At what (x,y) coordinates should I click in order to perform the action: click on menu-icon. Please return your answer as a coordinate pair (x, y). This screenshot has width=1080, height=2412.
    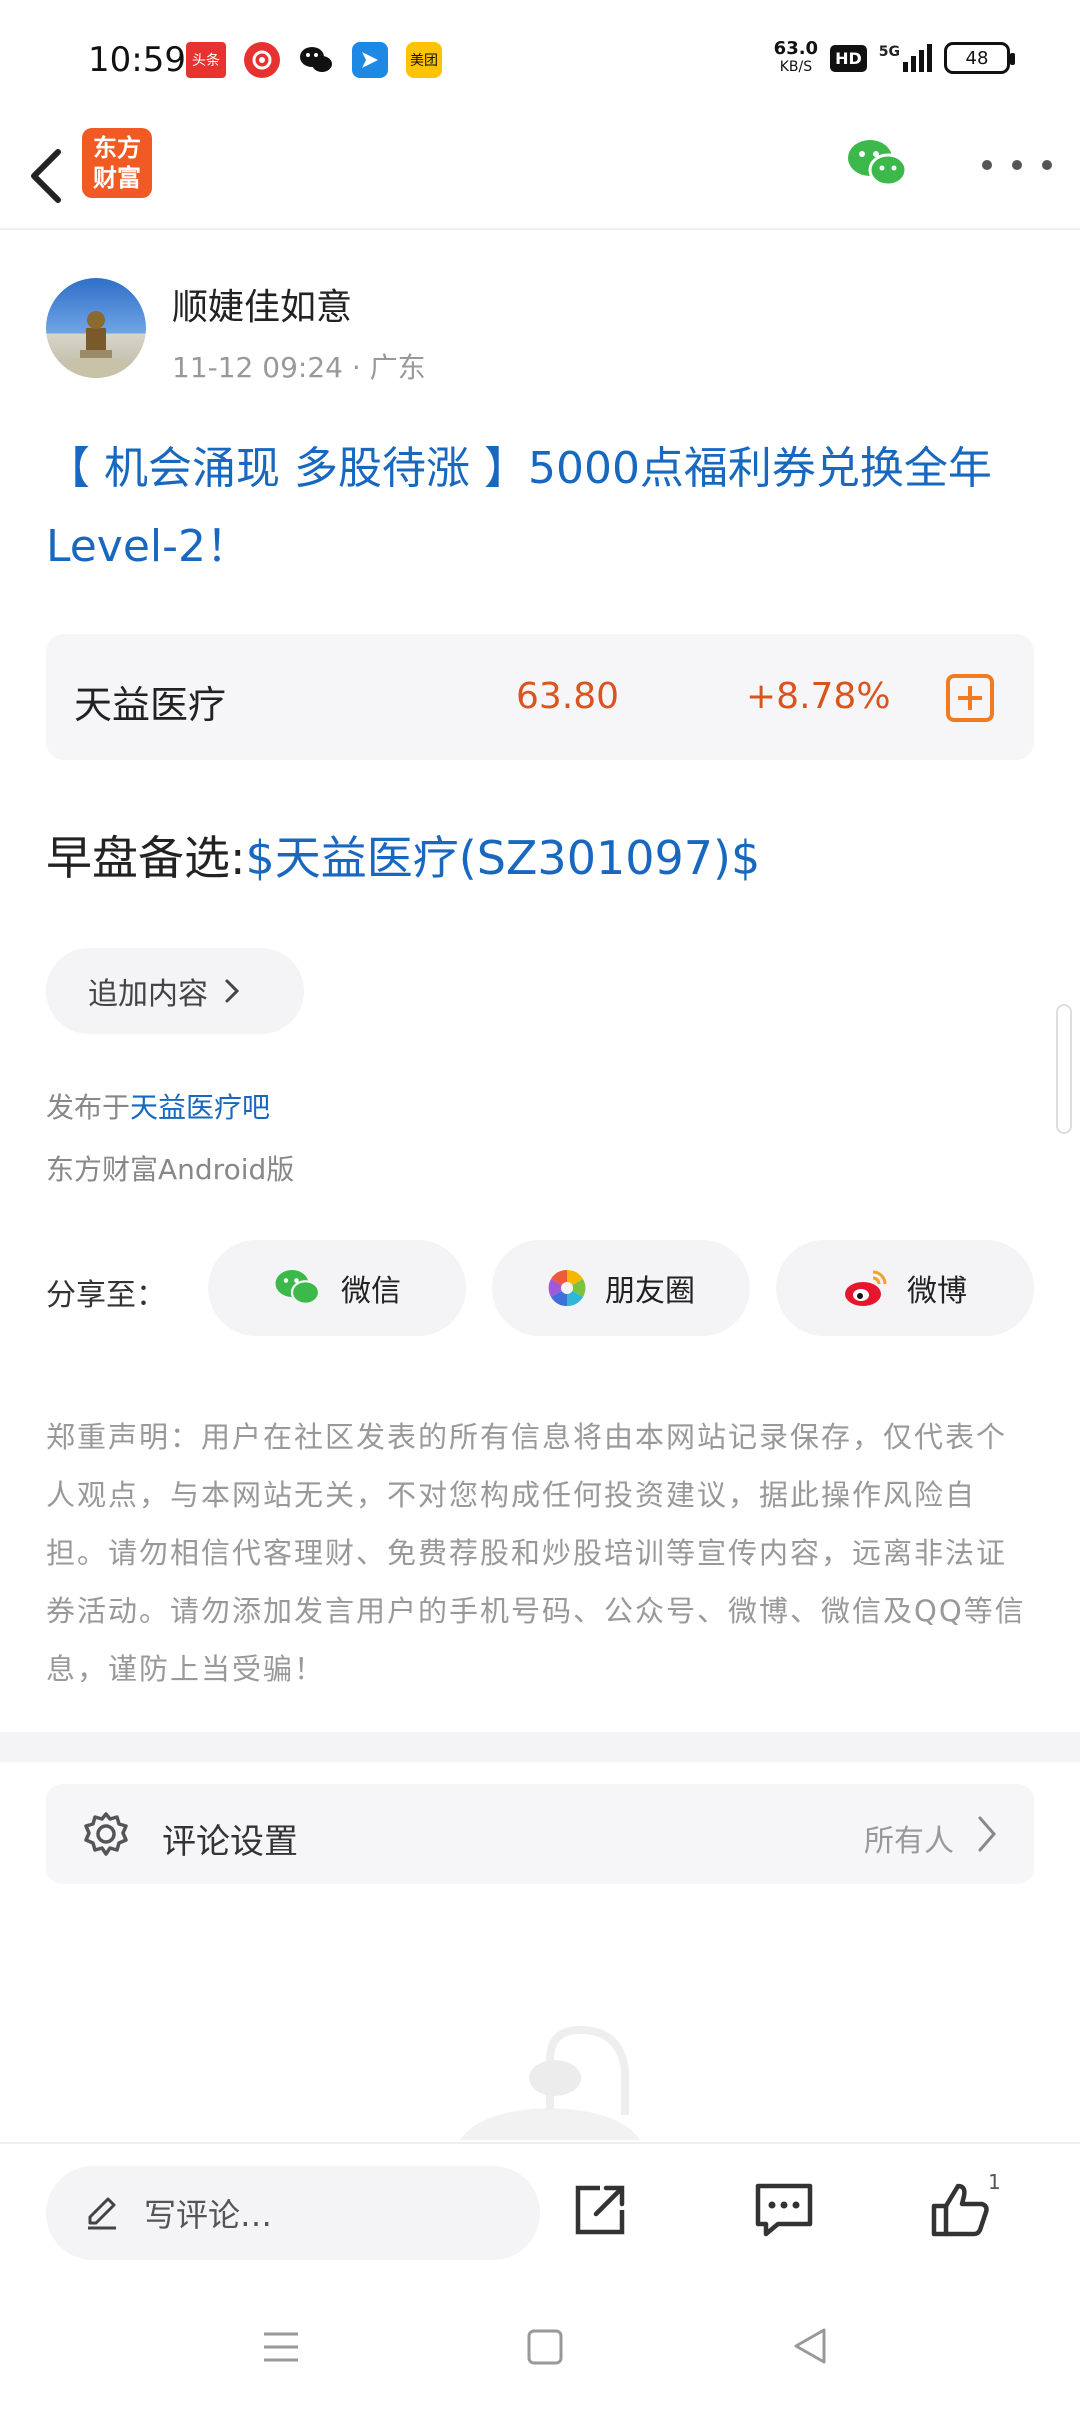
    Looking at the image, I should click on (281, 2347).